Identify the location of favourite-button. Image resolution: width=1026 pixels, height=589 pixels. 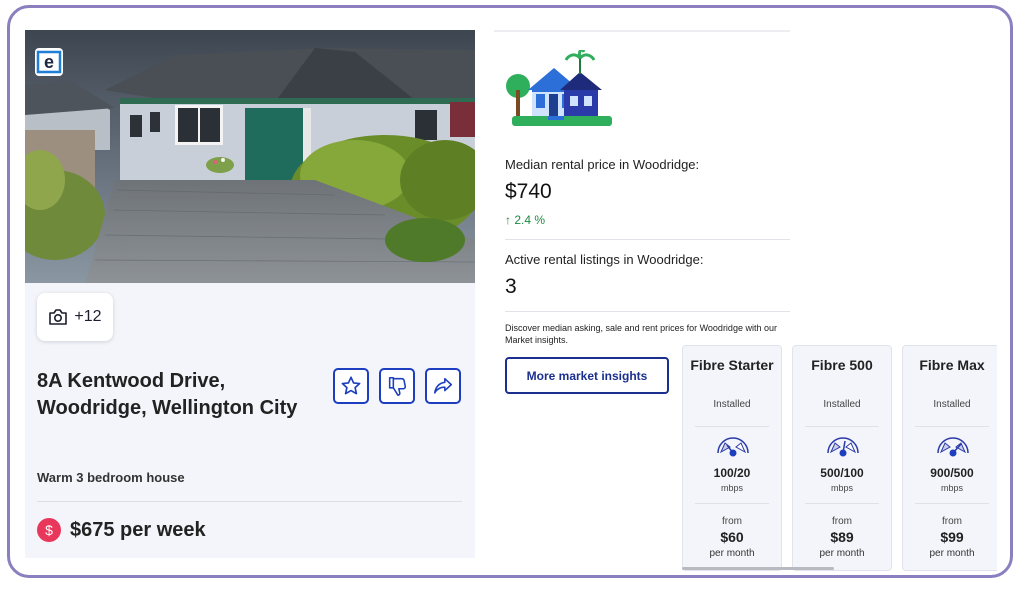
(351, 386).